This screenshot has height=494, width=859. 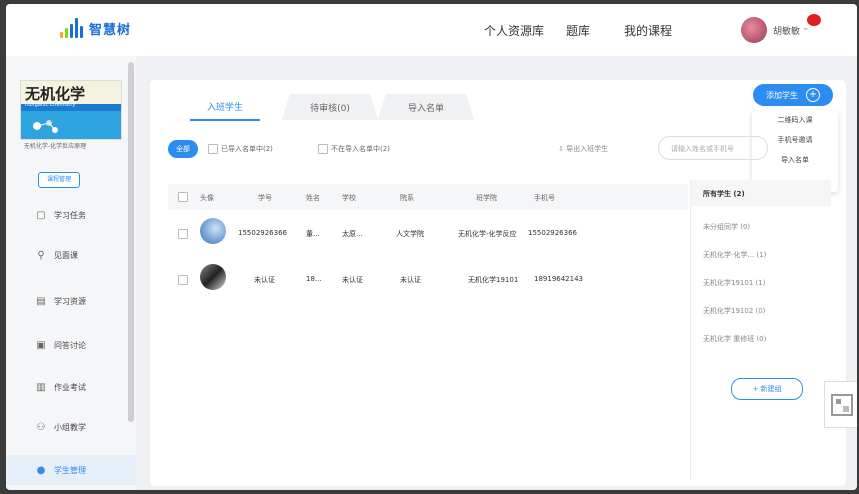 I want to click on student-icon: ●, so click(x=41, y=470).